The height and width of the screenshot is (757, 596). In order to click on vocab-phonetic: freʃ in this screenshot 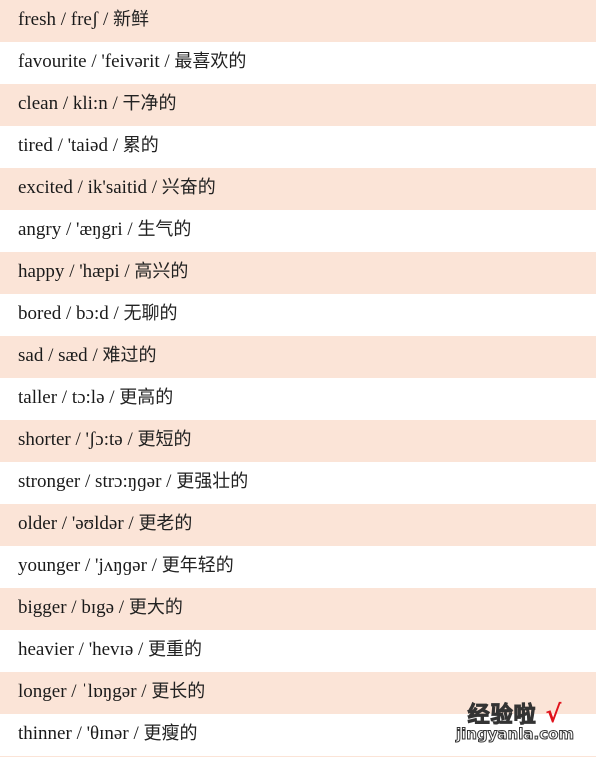, I will do `click(84, 19)`.